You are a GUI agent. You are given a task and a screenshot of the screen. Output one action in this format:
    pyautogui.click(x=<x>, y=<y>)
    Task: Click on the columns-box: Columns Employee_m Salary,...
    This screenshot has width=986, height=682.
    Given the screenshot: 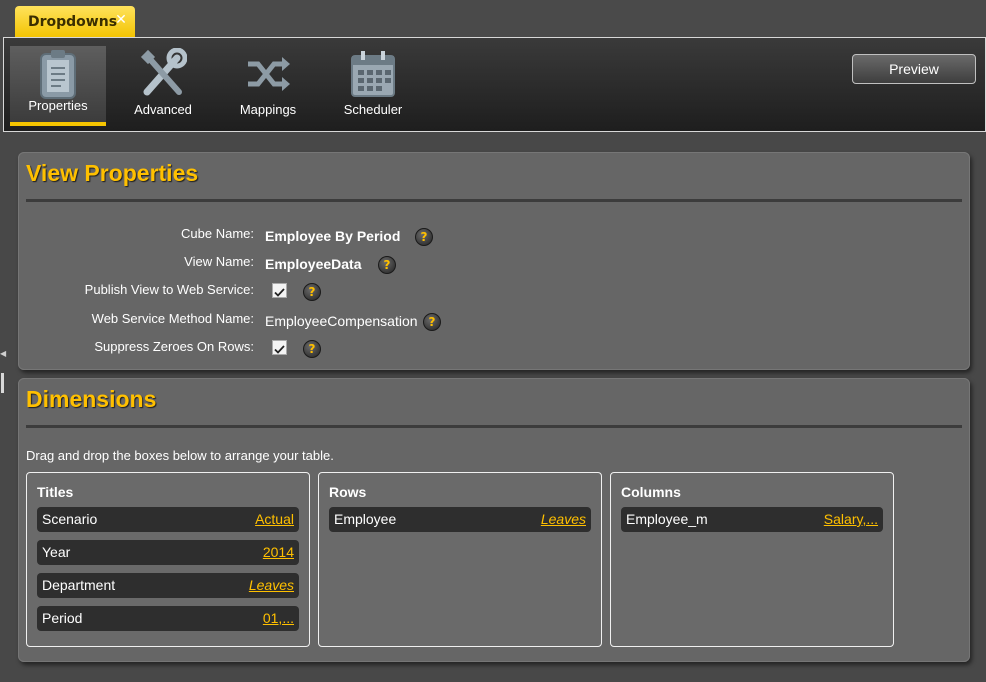 What is the action you would take?
    pyautogui.click(x=752, y=559)
    